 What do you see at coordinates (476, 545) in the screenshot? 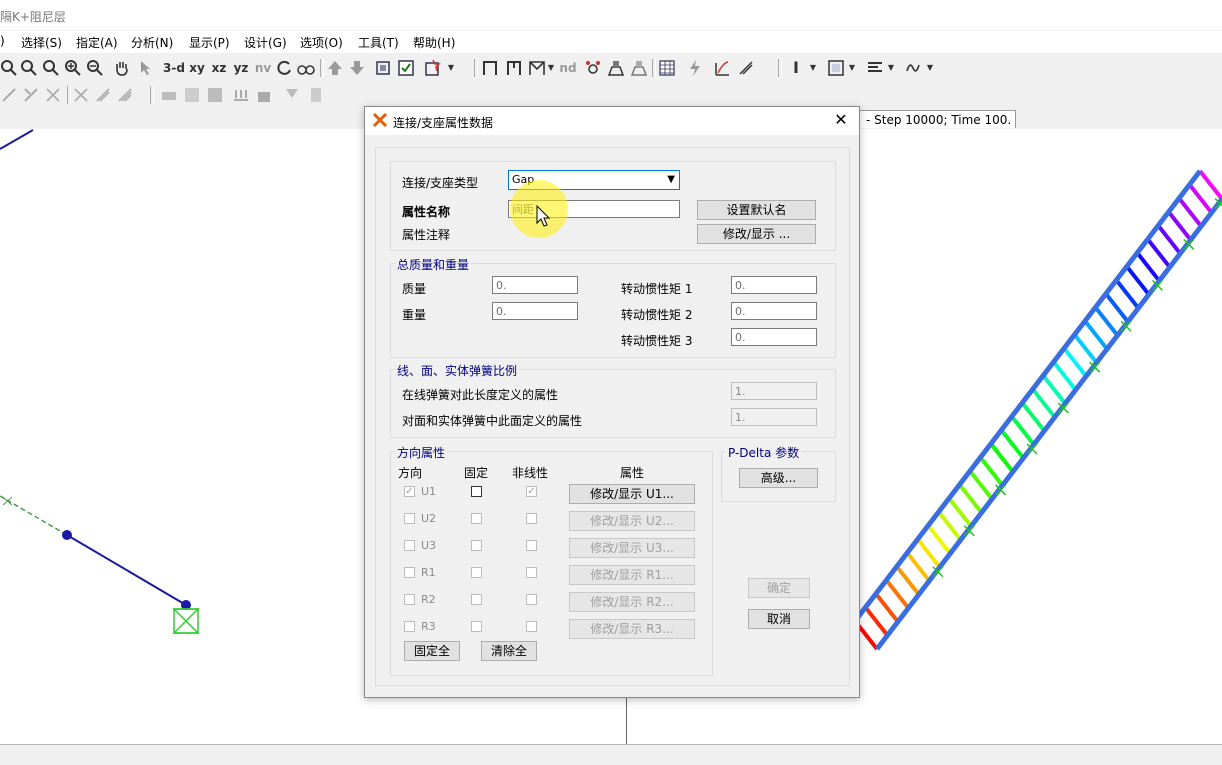
I see `u3-fixed-checkbox` at bounding box center [476, 545].